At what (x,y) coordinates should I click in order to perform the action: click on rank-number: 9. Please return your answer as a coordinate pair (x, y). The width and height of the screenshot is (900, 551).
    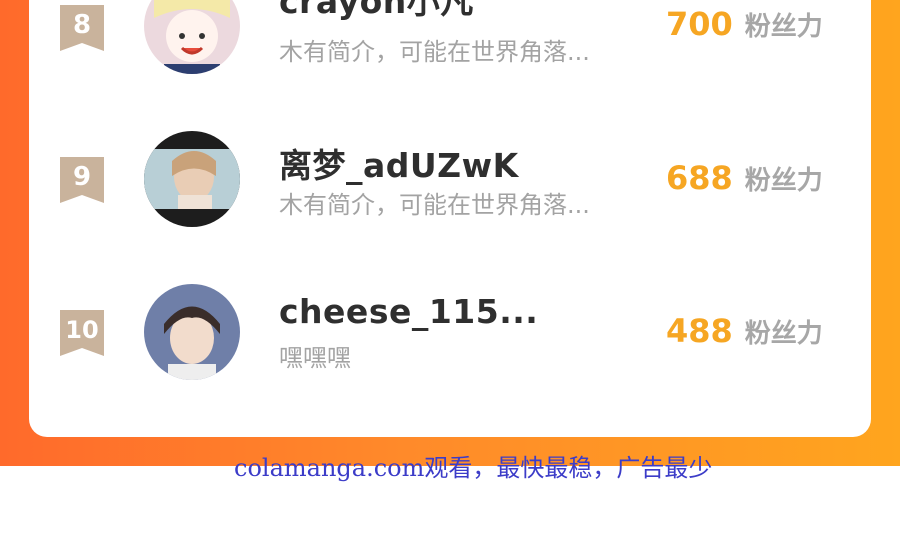
    Looking at the image, I should click on (82, 177).